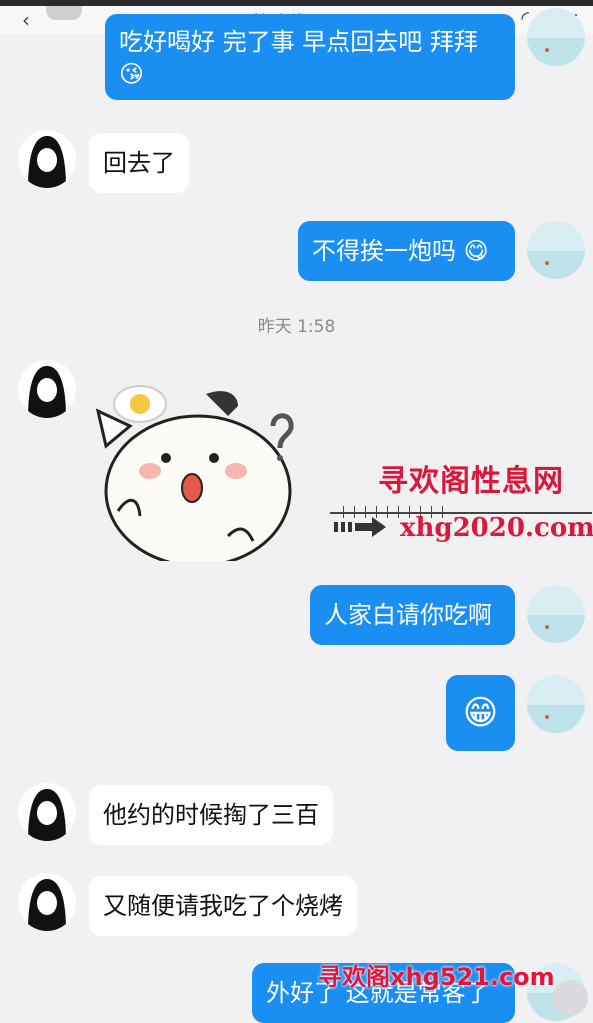  I want to click on sticker-cat-confused, so click(193, 472).